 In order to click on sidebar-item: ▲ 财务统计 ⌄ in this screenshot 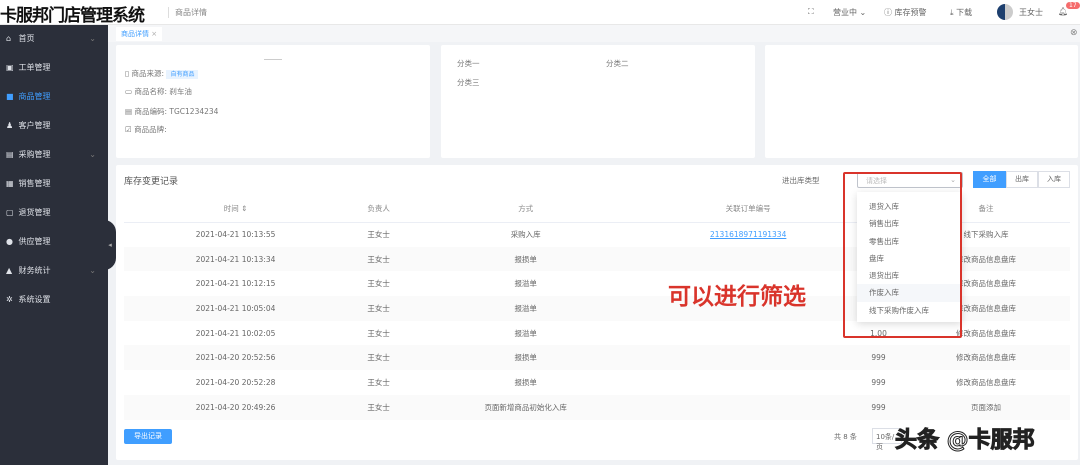, I will do `click(54, 271)`.